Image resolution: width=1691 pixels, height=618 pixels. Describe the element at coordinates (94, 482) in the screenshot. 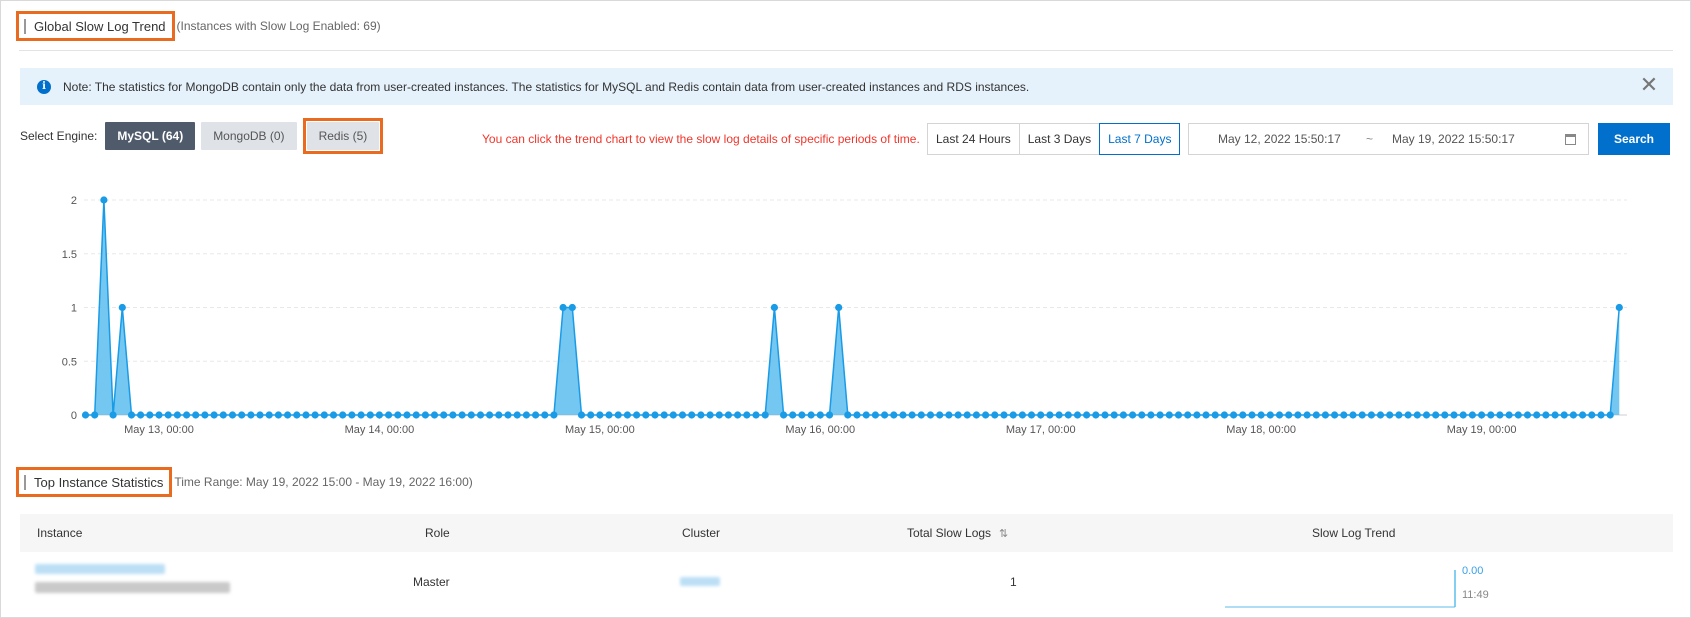

I see `top-instance-title-highlight: Top Instance Statistics` at that location.